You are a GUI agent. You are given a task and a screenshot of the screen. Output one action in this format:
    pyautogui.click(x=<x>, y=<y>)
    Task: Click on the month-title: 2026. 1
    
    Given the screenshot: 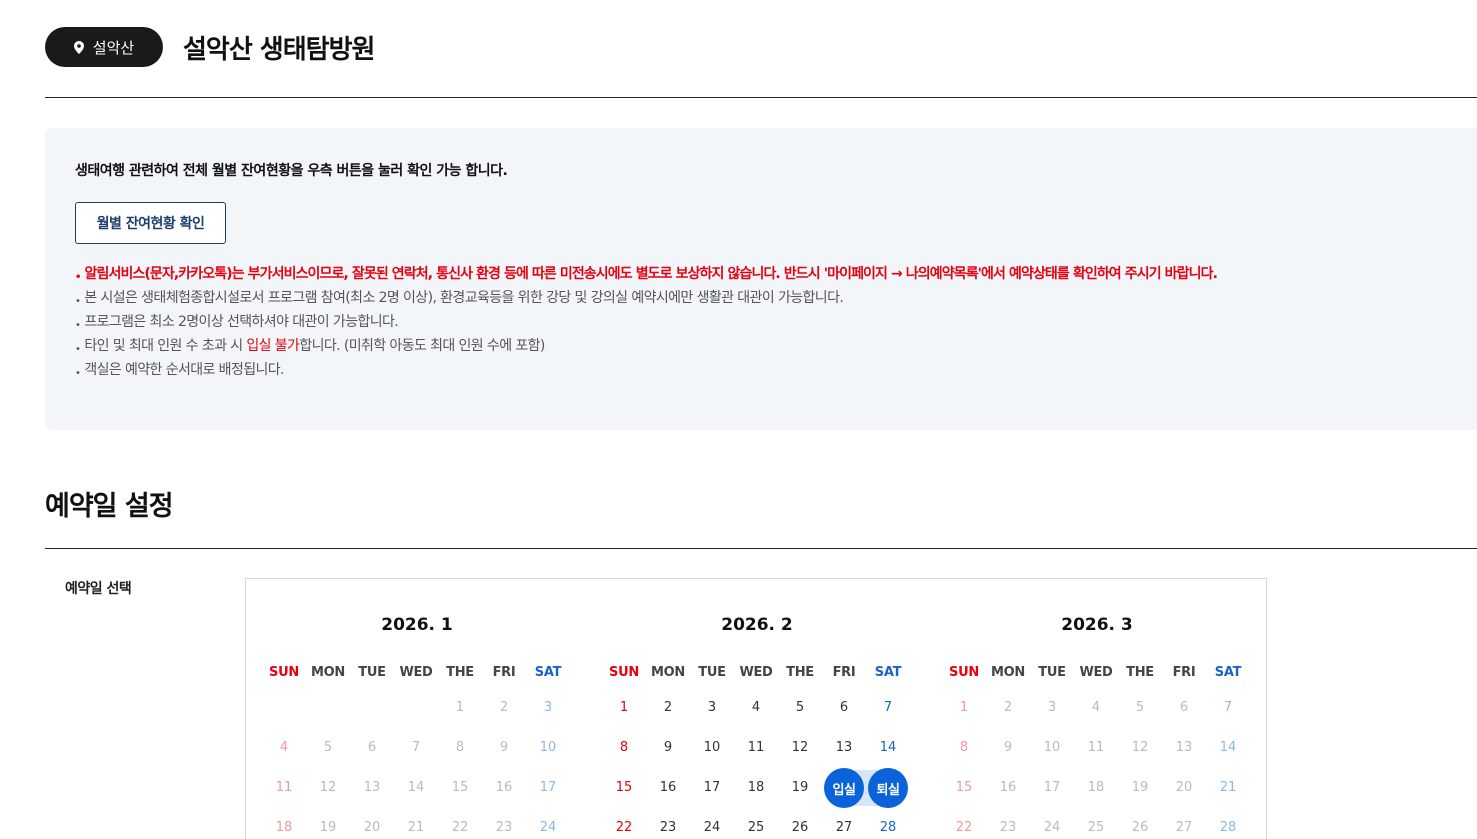 What is the action you would take?
    pyautogui.click(x=417, y=625)
    